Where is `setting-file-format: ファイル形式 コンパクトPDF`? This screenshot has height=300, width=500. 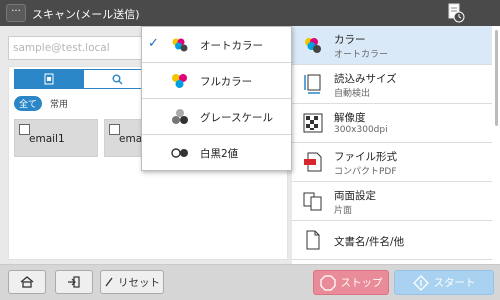
setting-file-format: ファイル形式 コンパクトPDF is located at coordinates (392, 162).